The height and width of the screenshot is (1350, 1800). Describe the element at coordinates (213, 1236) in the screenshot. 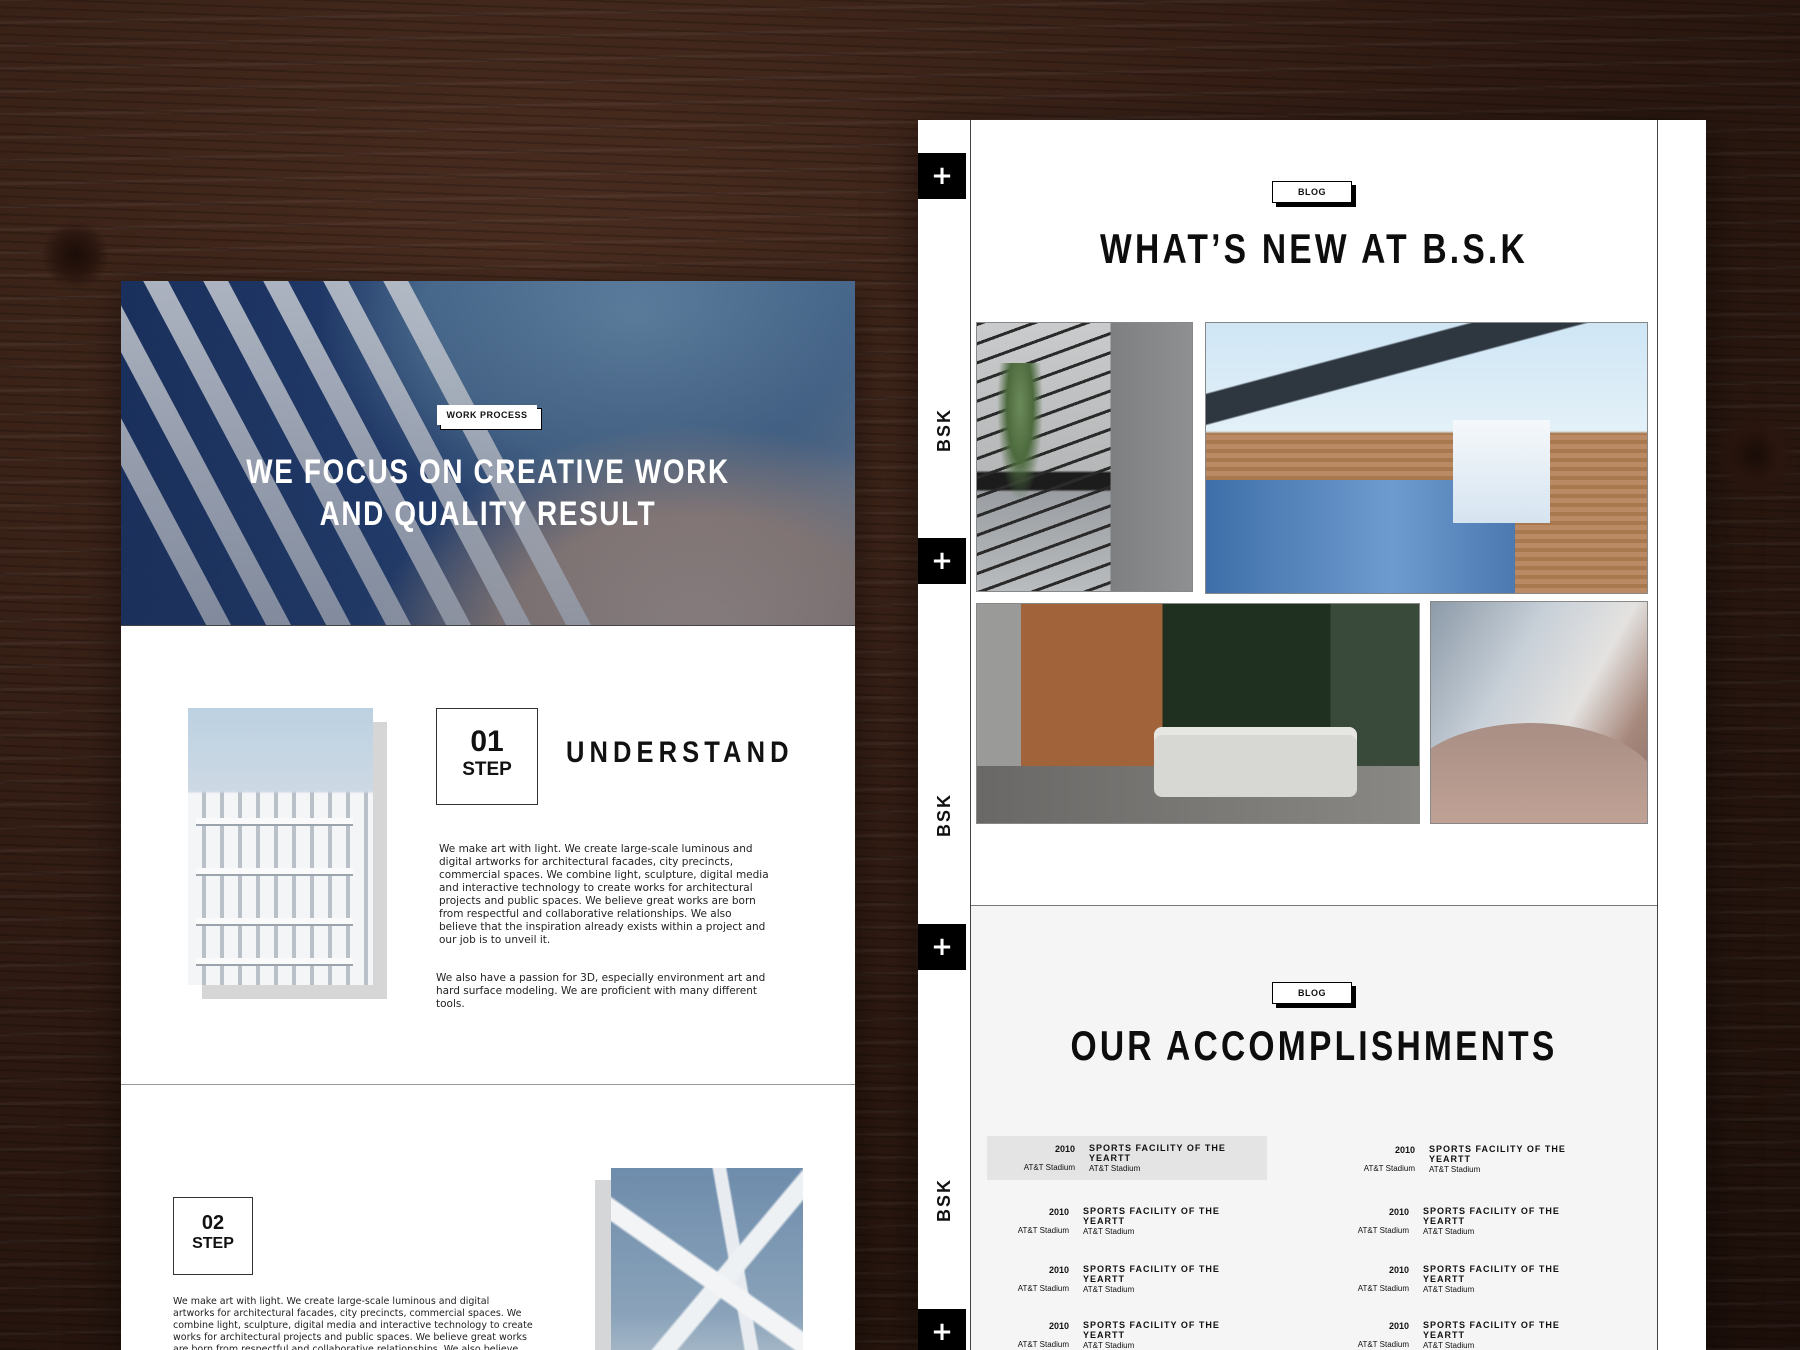

I see `step-number-box: 02 STEP` at that location.